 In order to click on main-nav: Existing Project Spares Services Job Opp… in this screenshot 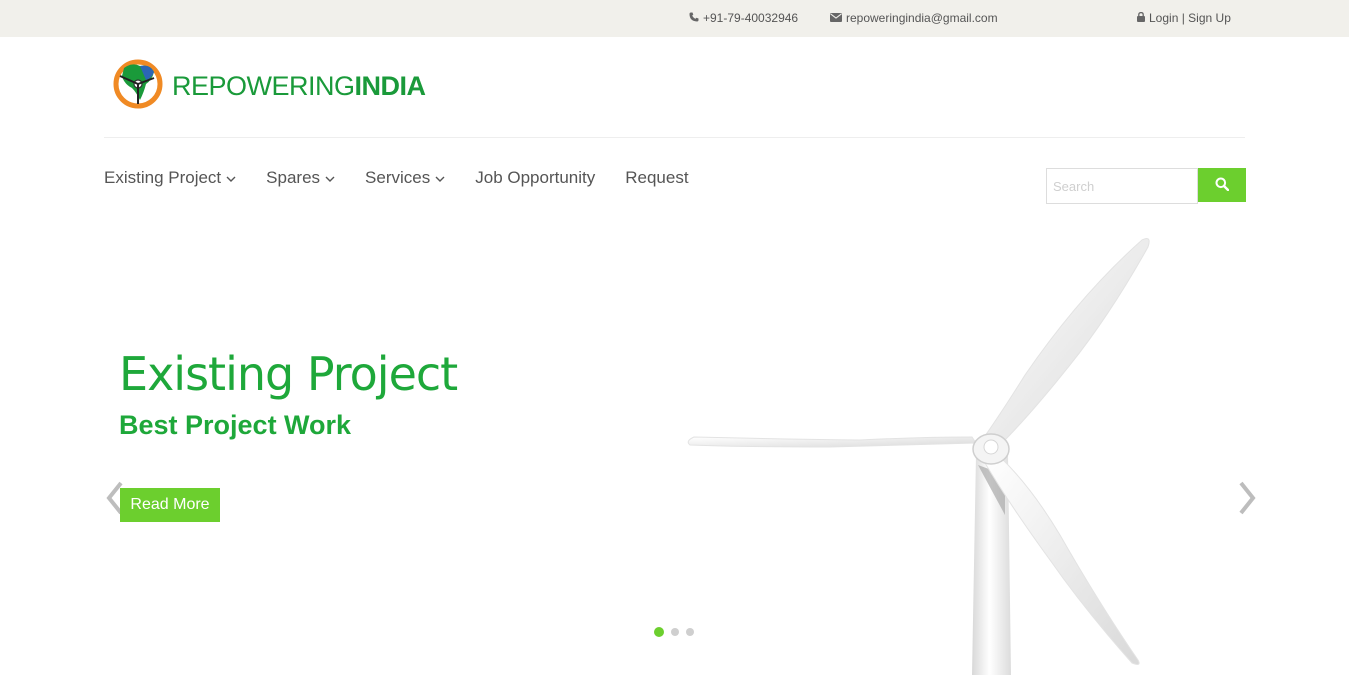, I will do `click(411, 178)`.